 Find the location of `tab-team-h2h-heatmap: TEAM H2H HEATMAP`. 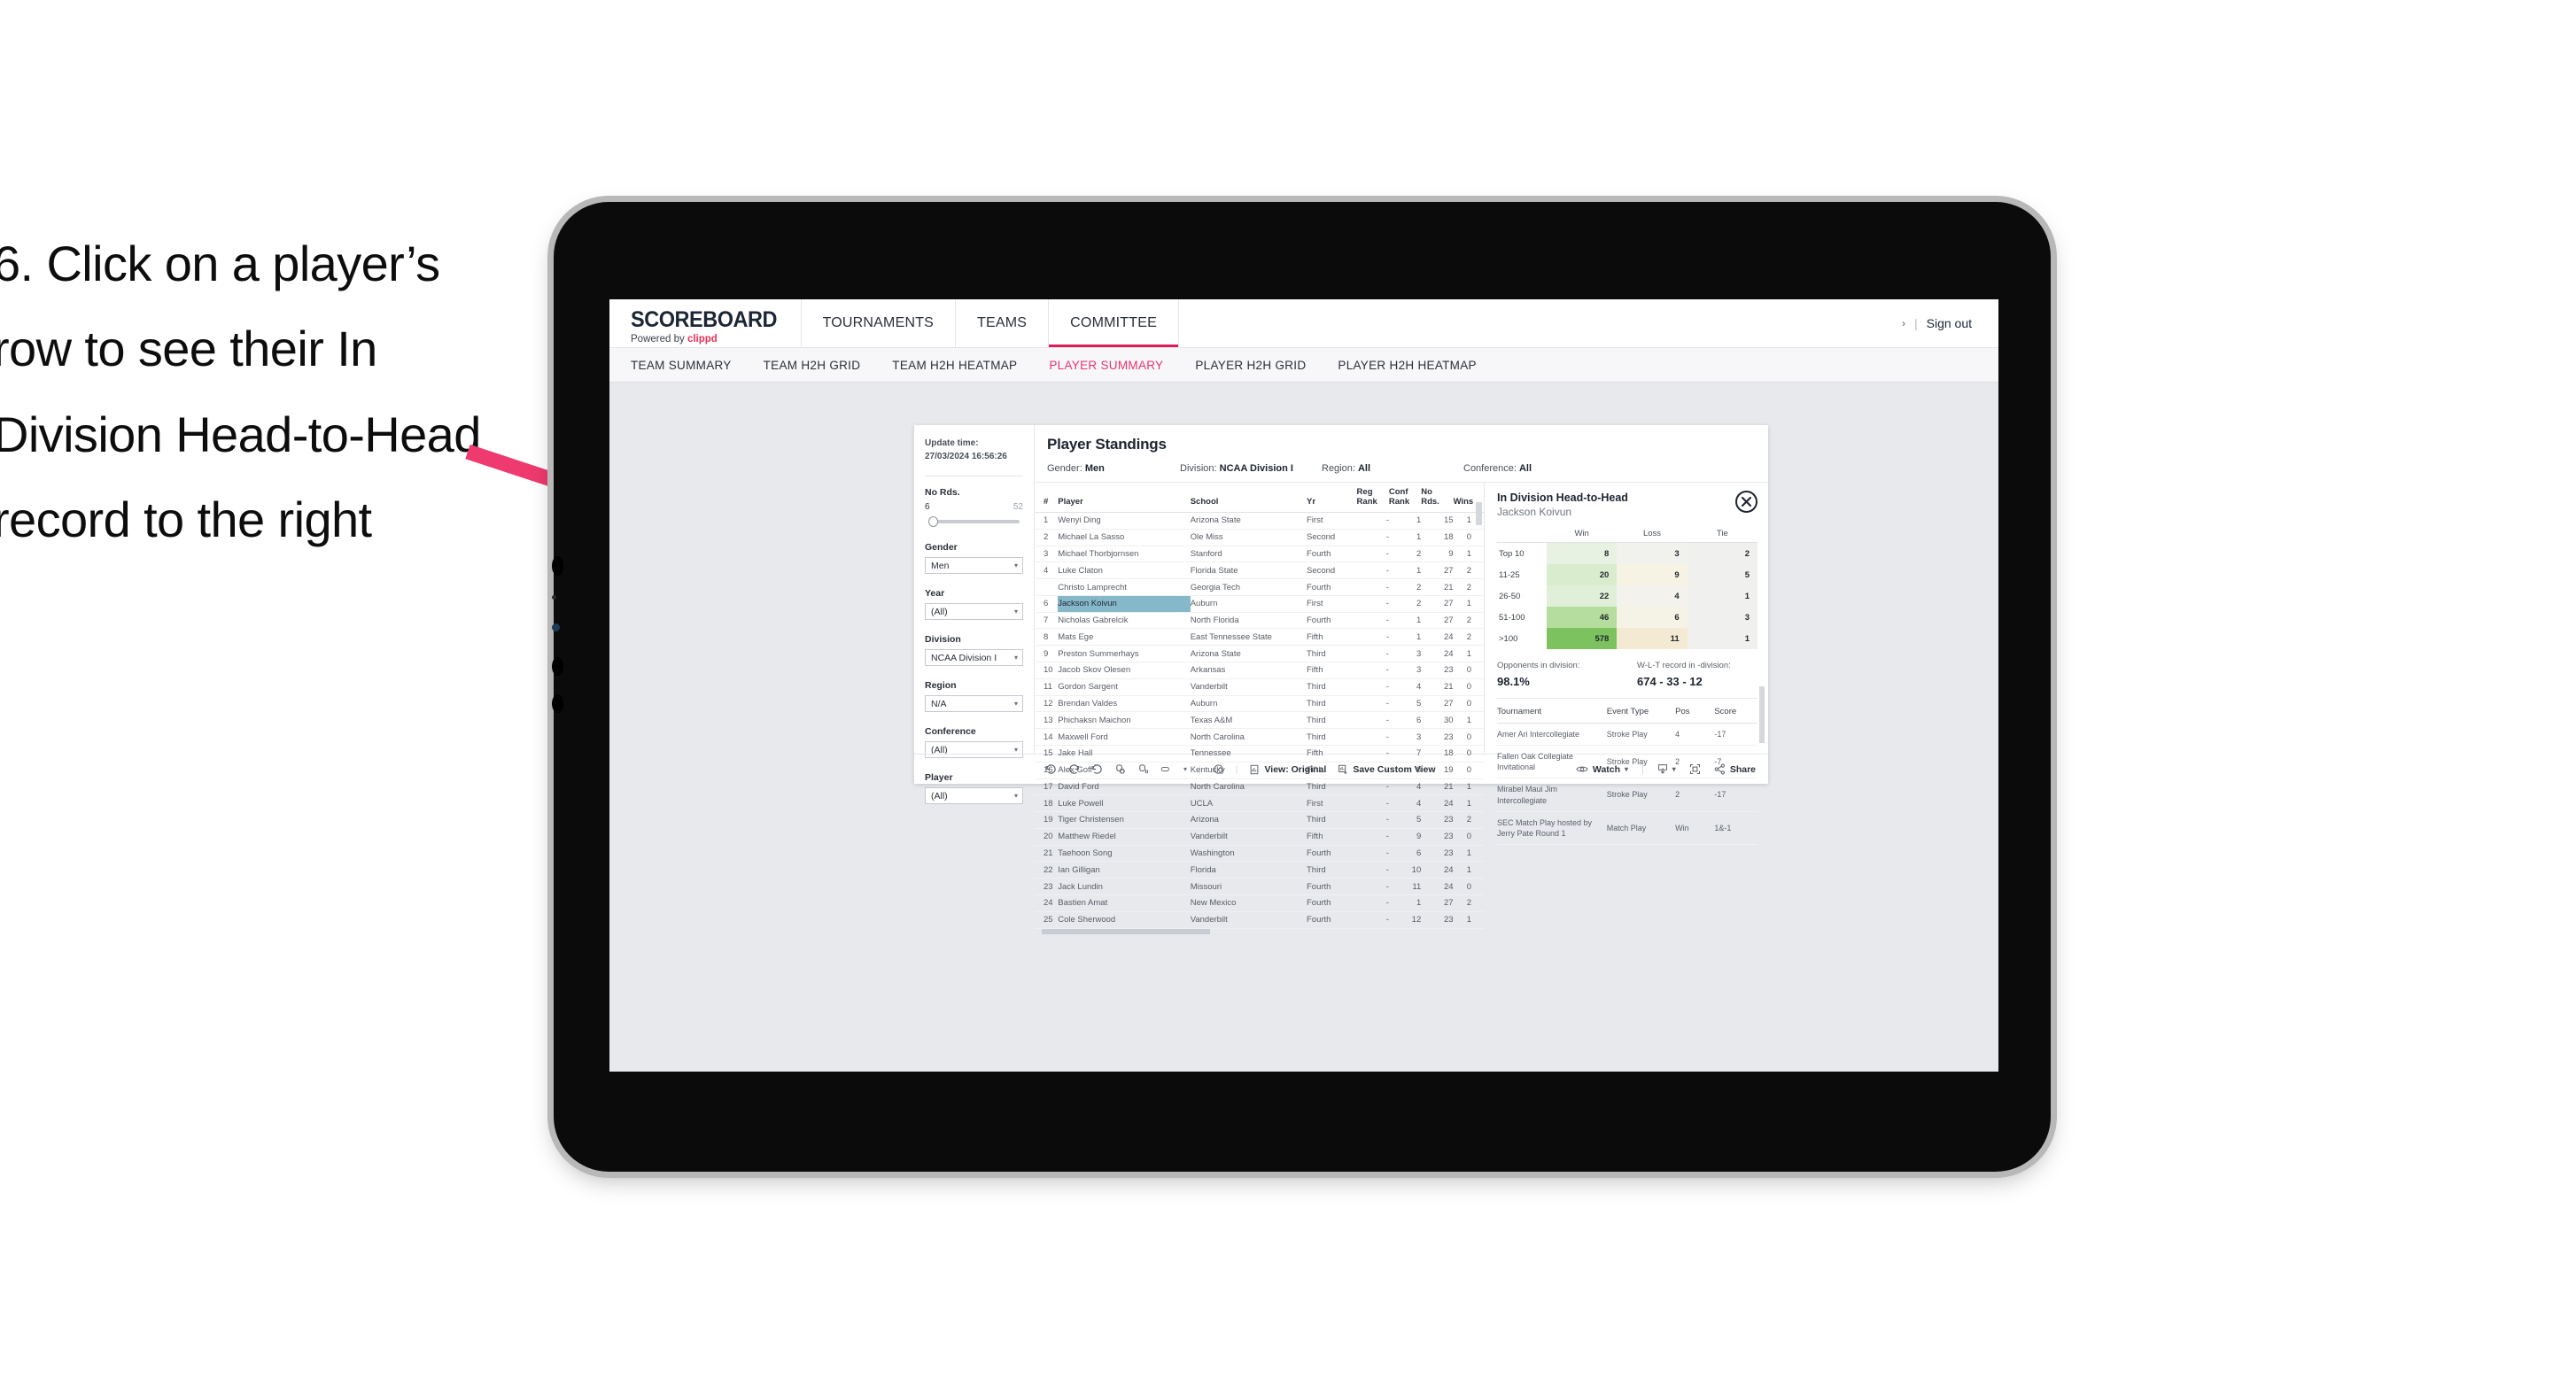

tab-team-h2h-heatmap: TEAM H2H HEATMAP is located at coordinates (954, 366).